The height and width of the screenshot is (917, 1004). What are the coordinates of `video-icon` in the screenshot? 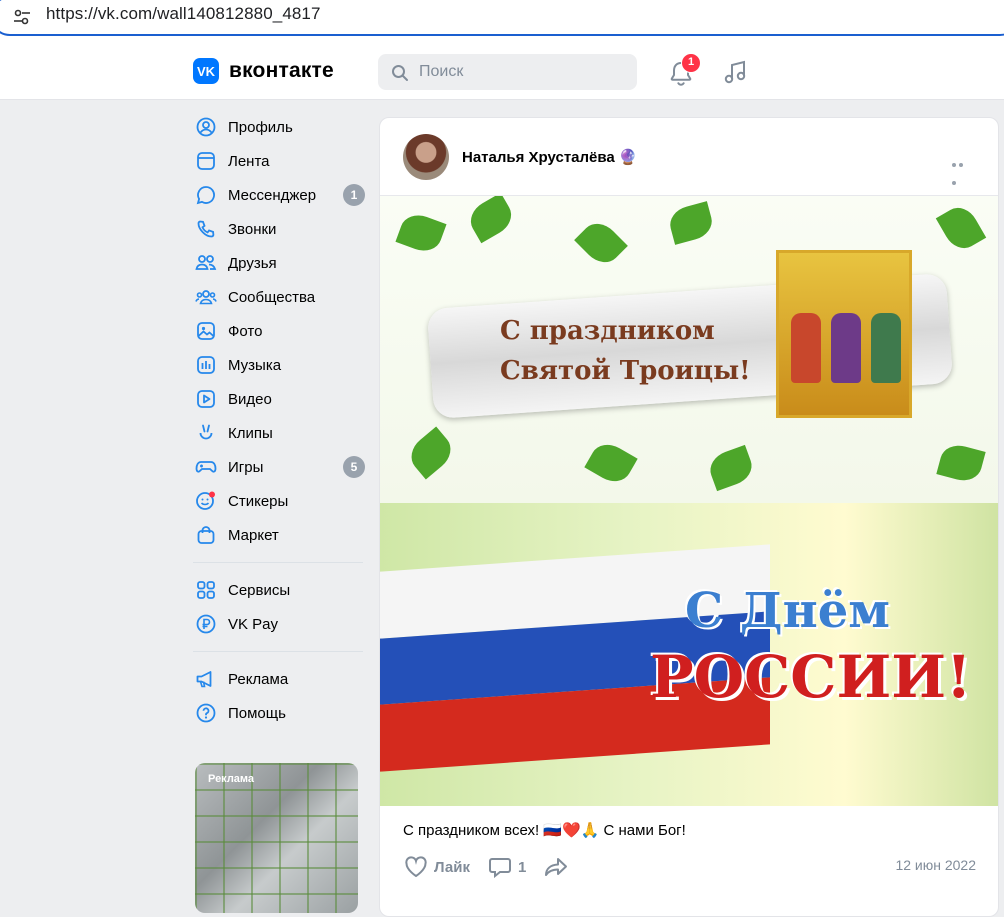 It's located at (206, 399).